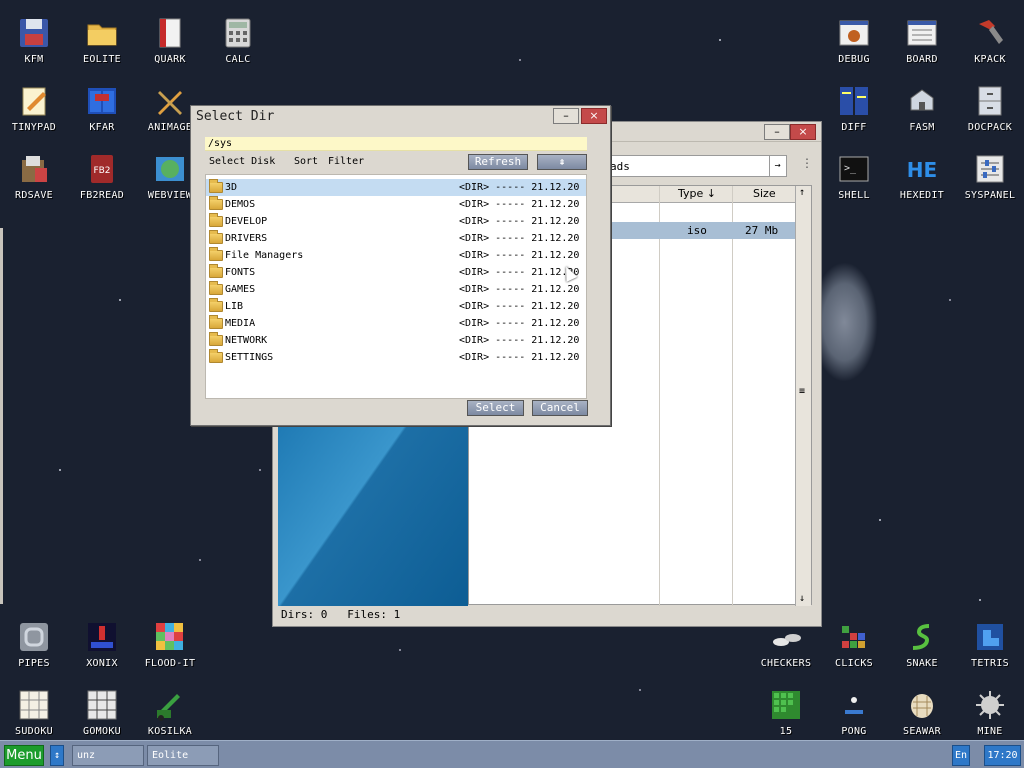 The width and height of the screenshot is (1024, 768). I want to click on parent-dir-button: ⇞, so click(562, 162).